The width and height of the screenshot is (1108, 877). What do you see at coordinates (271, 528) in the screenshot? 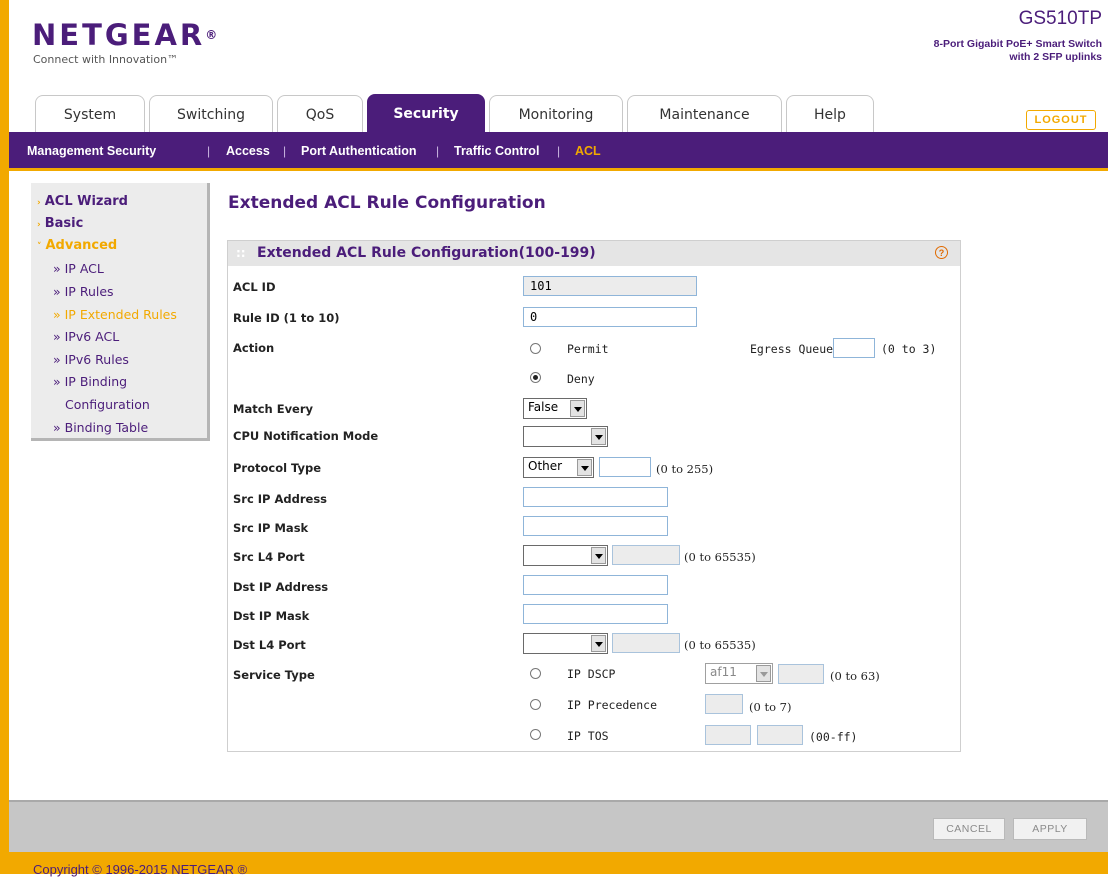
I see `src-mask-label: Src IP Mask` at bounding box center [271, 528].